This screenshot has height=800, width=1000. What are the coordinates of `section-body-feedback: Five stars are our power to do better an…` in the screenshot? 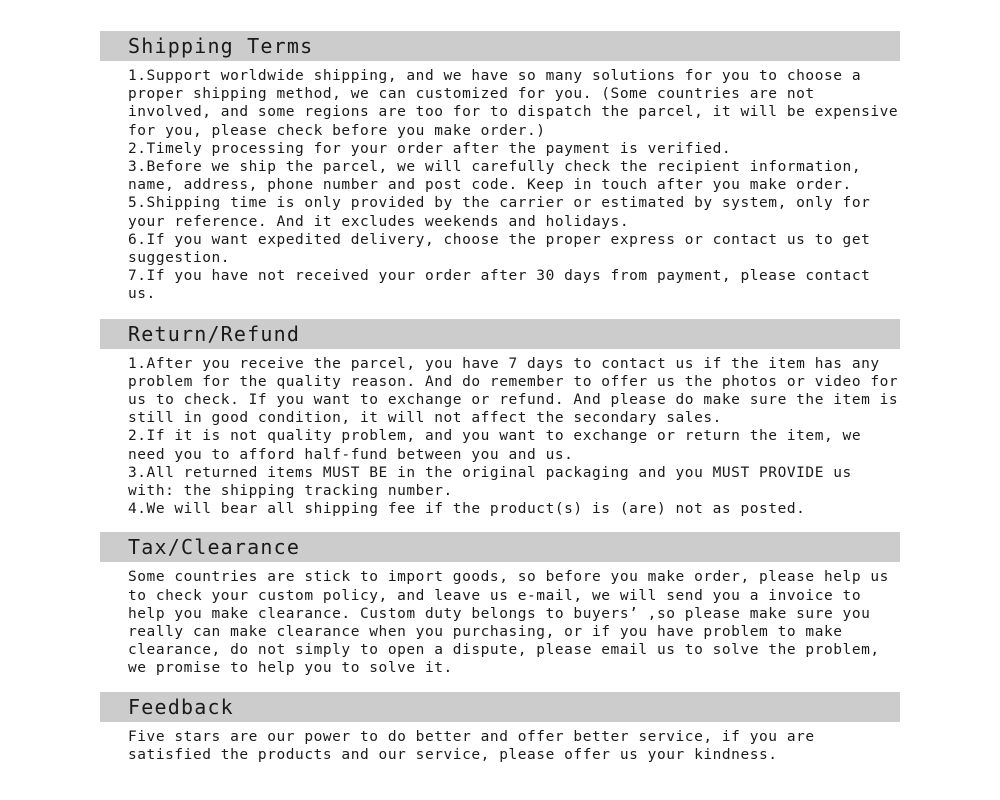 It's located at (476, 745).